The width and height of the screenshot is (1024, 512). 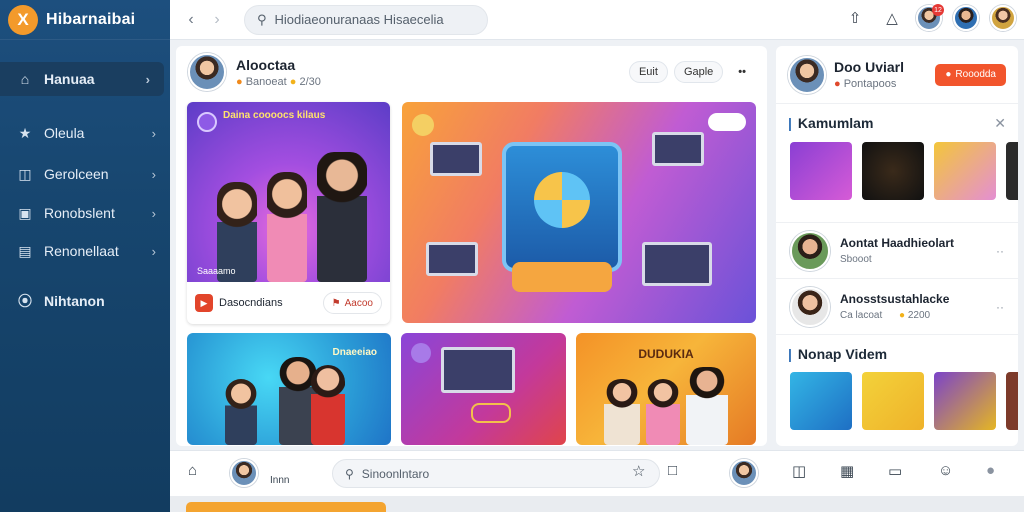 I want to click on media-tag: Saaaamo, so click(x=216, y=271).